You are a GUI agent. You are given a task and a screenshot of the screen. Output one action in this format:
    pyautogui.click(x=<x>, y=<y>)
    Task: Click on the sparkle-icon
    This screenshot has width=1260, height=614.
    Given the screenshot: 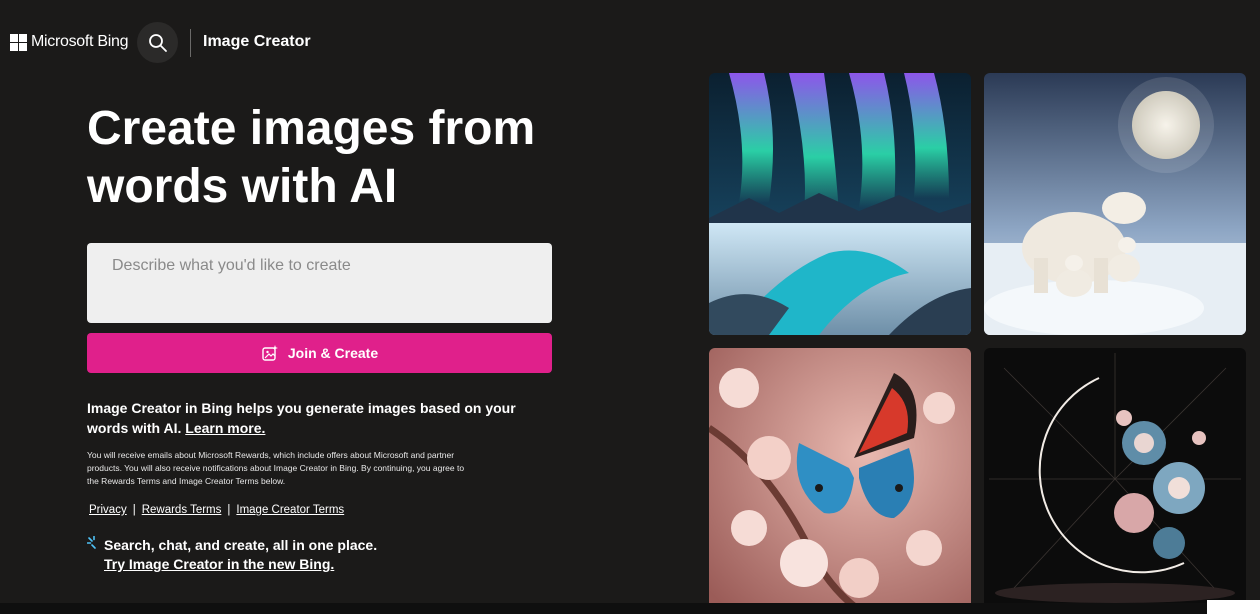 What is the action you would take?
    pyautogui.click(x=91, y=542)
    